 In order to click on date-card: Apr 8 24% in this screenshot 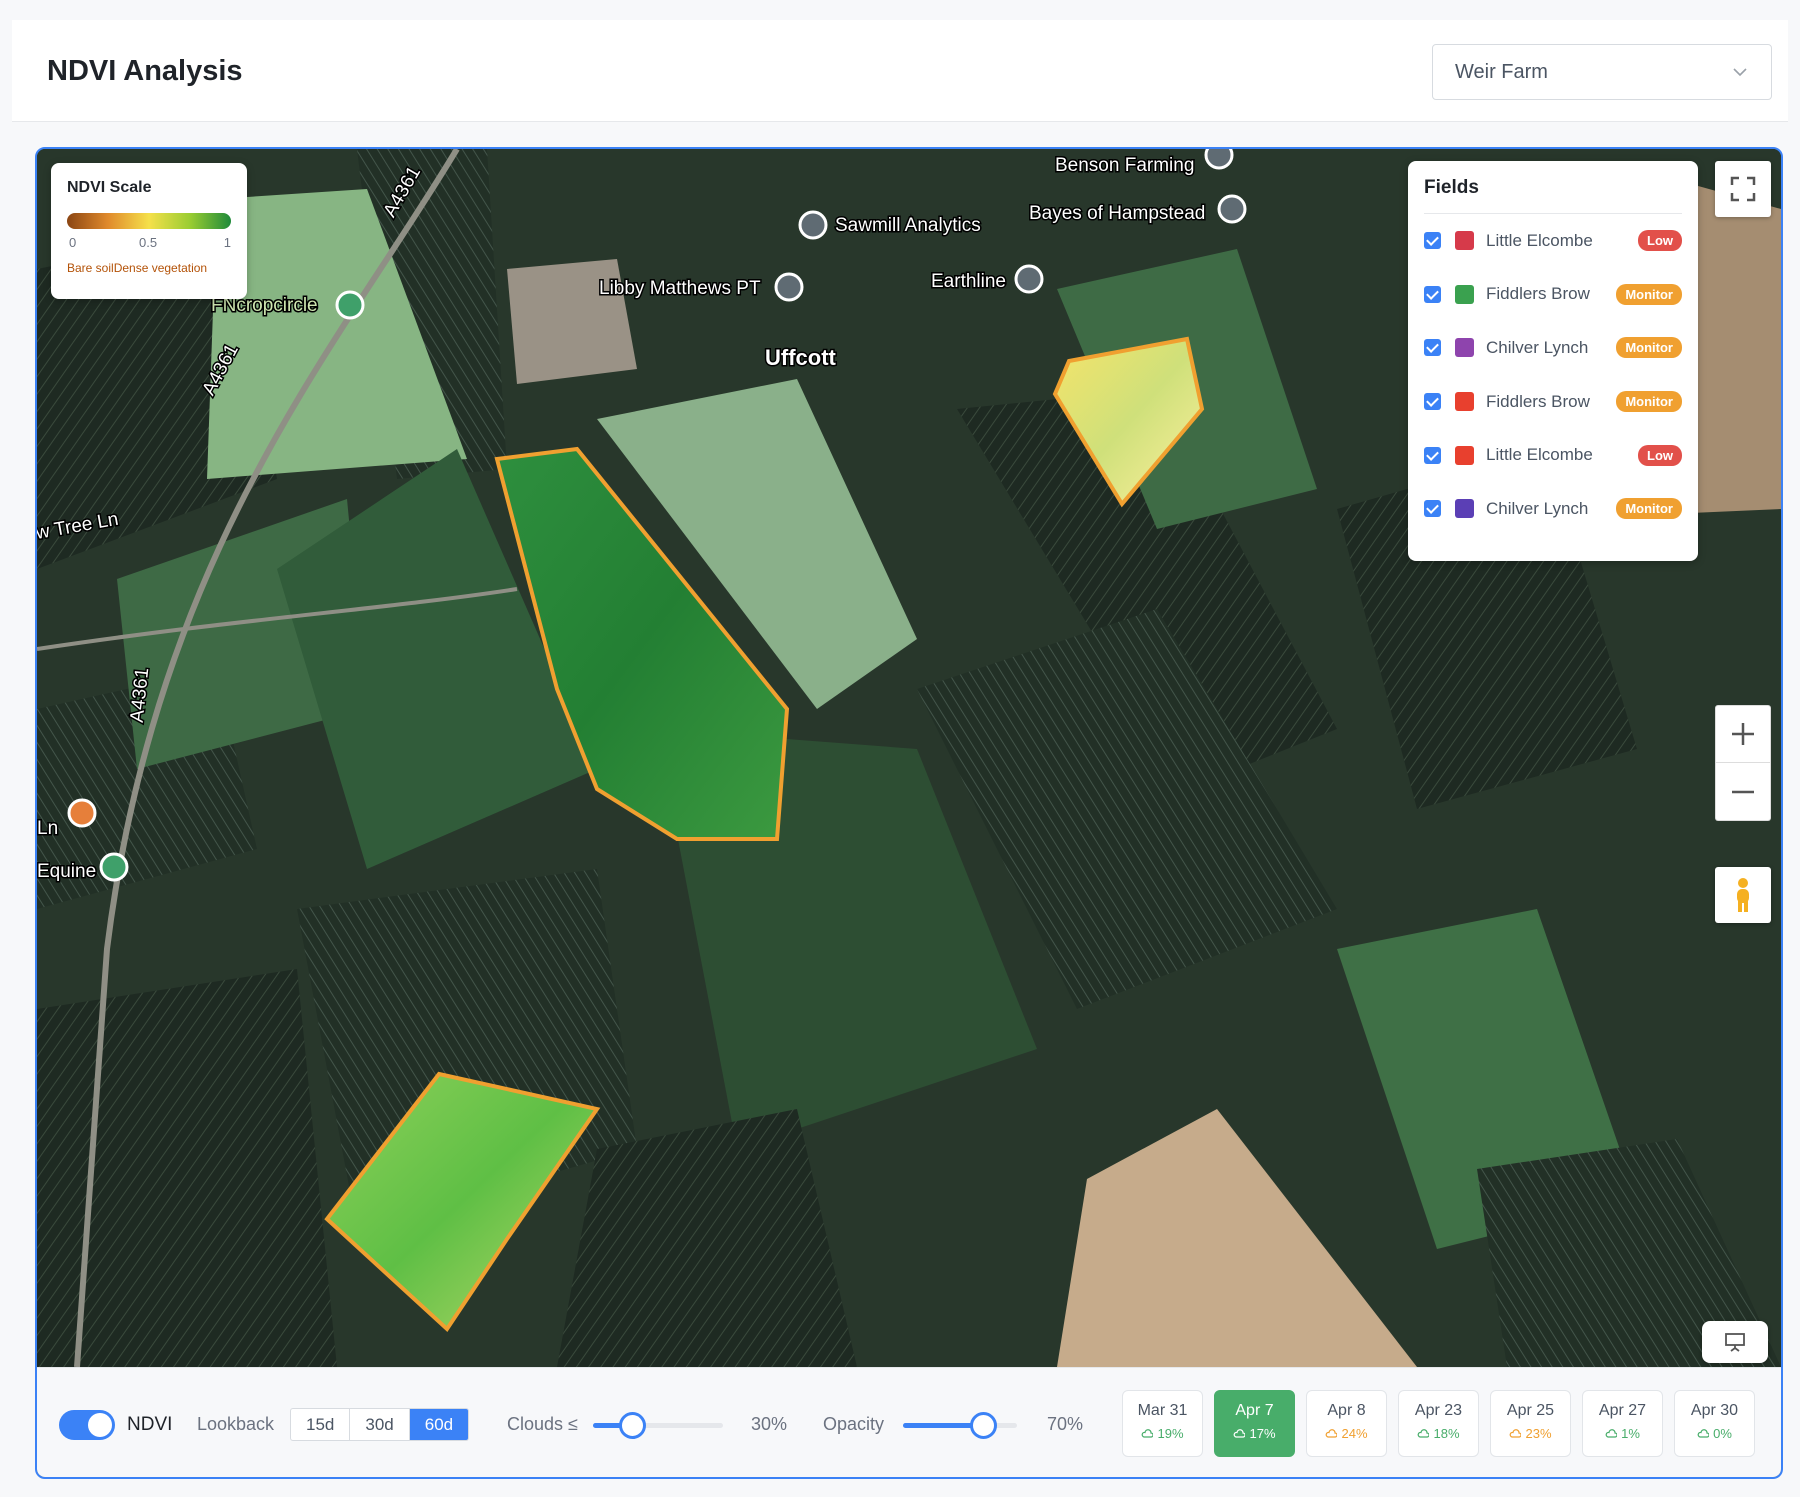, I will do `click(1346, 1423)`.